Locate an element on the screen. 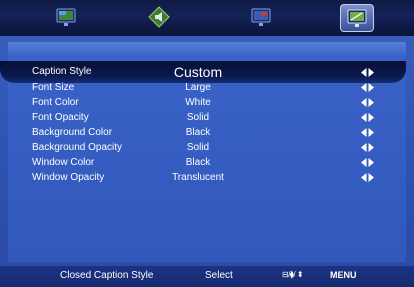 The image size is (414, 287). menu-row-font-opacity: Font Opacity Solid is located at coordinates (207, 117).